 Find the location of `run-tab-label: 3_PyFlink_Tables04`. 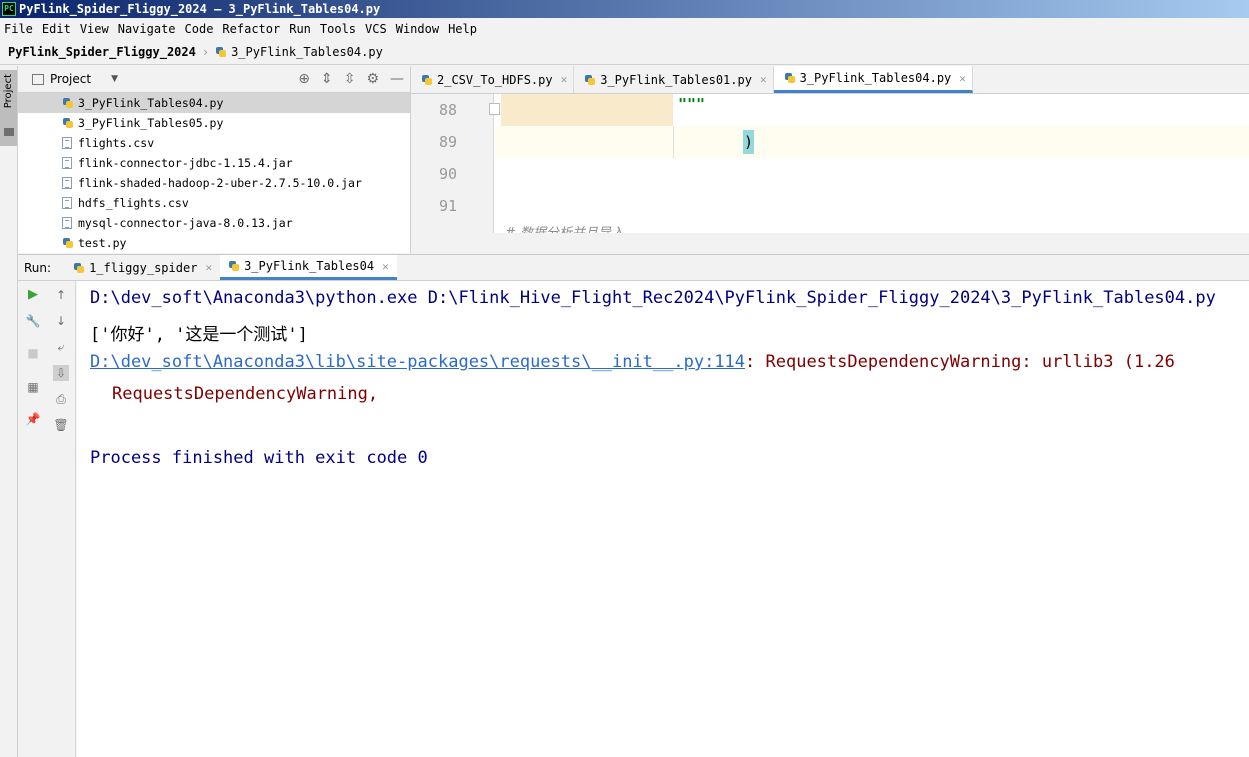

run-tab-label: 3_PyFlink_Tables04 is located at coordinates (309, 266).